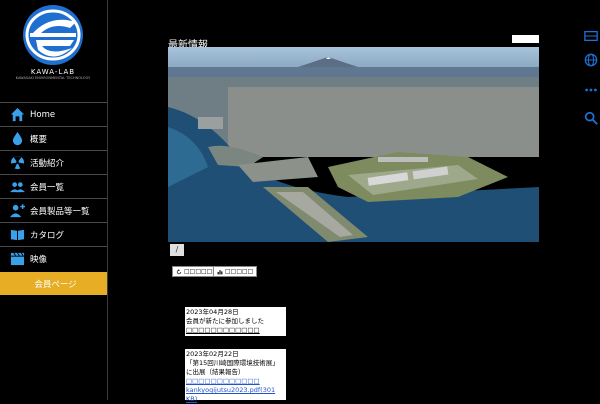 The height and width of the screenshot is (404, 600). Describe the element at coordinates (17, 187) in the screenshot. I see `users-icon` at that location.